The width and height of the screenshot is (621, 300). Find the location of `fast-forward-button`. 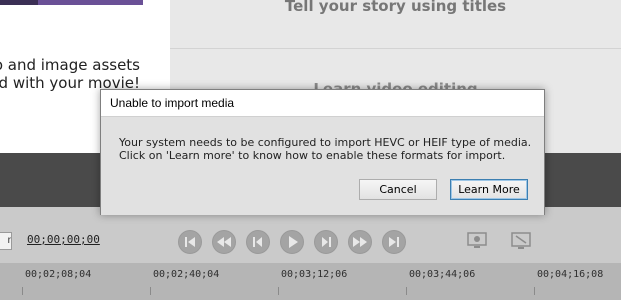

fast-forward-button is located at coordinates (360, 242).